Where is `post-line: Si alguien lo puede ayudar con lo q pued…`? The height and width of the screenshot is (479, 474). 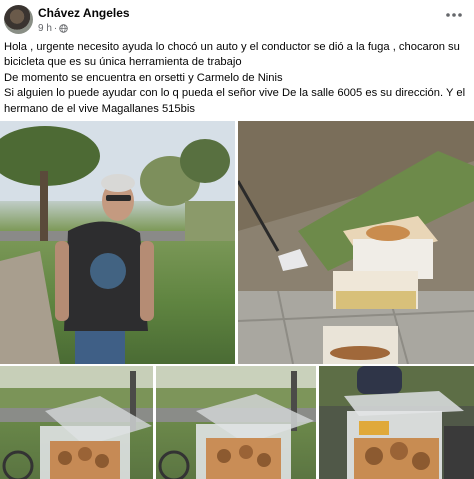 post-line: Si alguien lo puede ayudar con lo q pued… is located at coordinates (235, 93).